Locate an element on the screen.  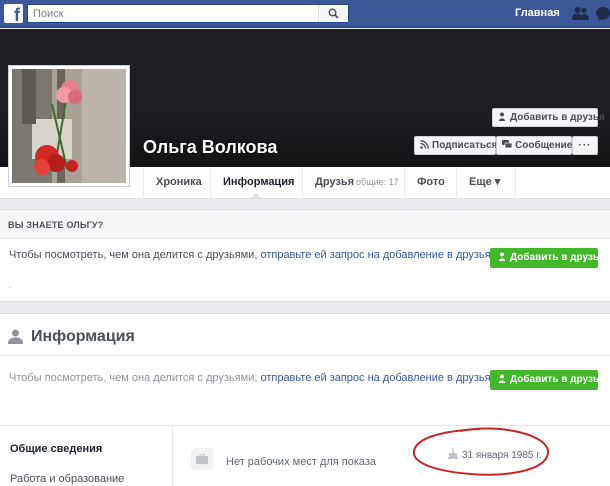
tab-photos: Фото is located at coordinates (430, 183).